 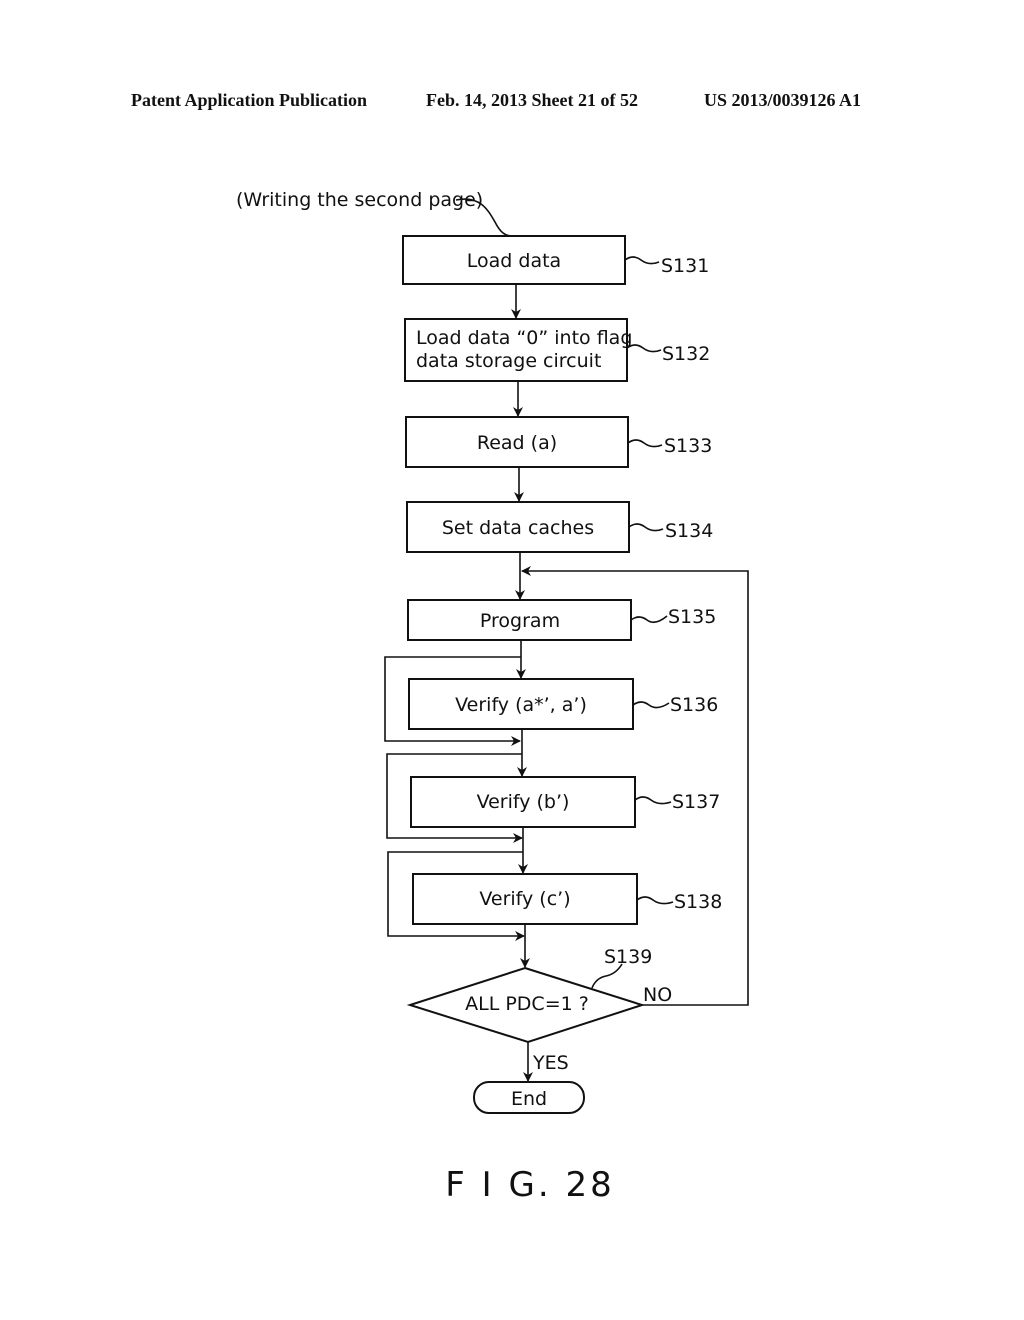 I want to click on step-id: S138, so click(x=698, y=902).